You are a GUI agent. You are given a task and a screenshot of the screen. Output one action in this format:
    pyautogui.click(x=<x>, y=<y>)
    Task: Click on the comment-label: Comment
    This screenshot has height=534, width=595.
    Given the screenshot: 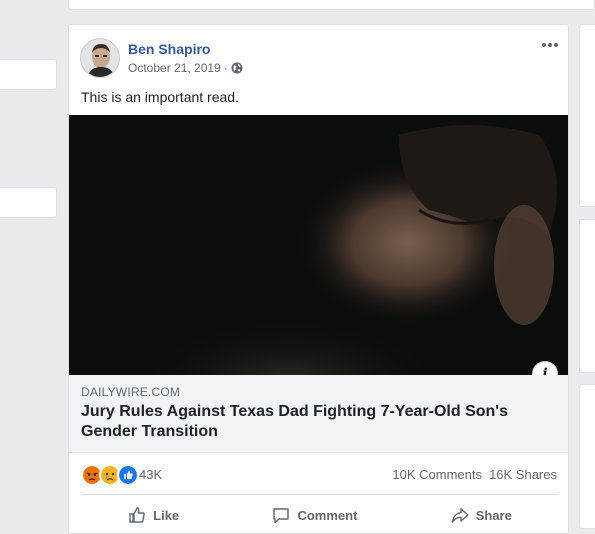 What is the action you would take?
    pyautogui.click(x=327, y=515)
    